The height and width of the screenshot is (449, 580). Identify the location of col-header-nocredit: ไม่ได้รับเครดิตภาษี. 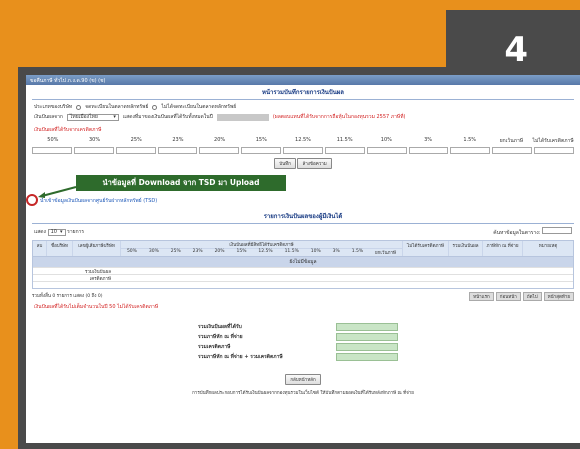
(426, 248).